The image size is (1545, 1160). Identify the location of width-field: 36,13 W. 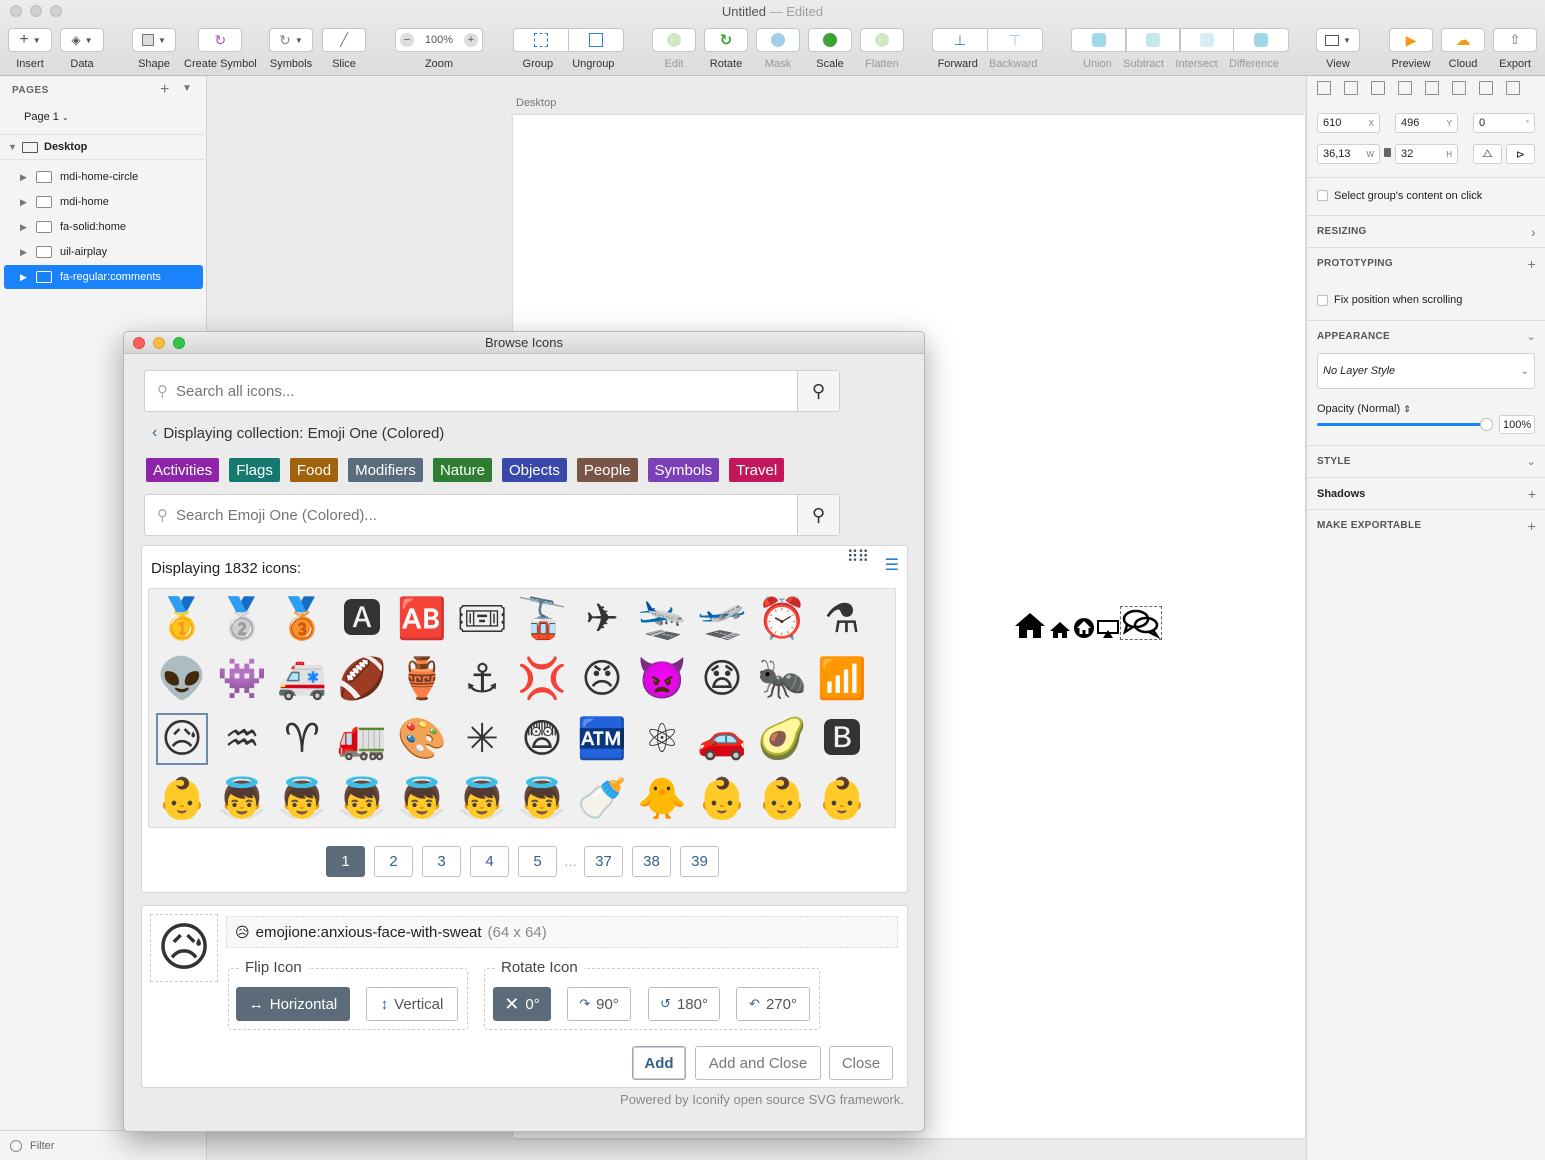
(1348, 154).